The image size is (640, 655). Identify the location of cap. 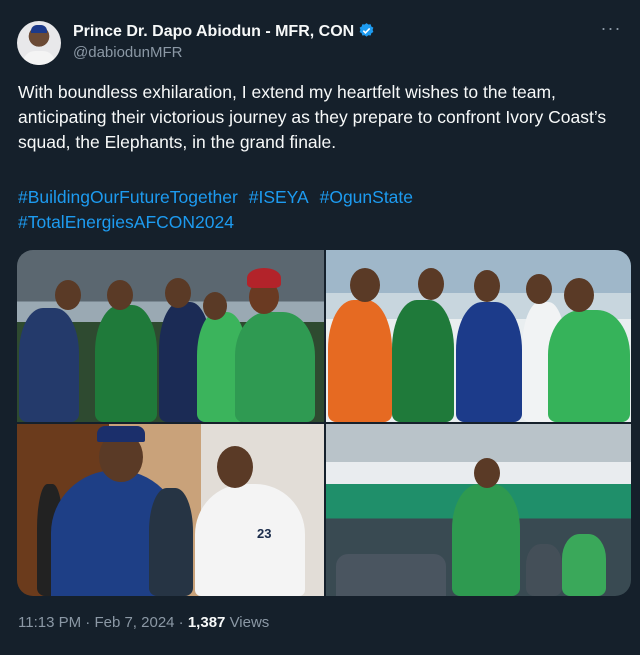
(121, 434).